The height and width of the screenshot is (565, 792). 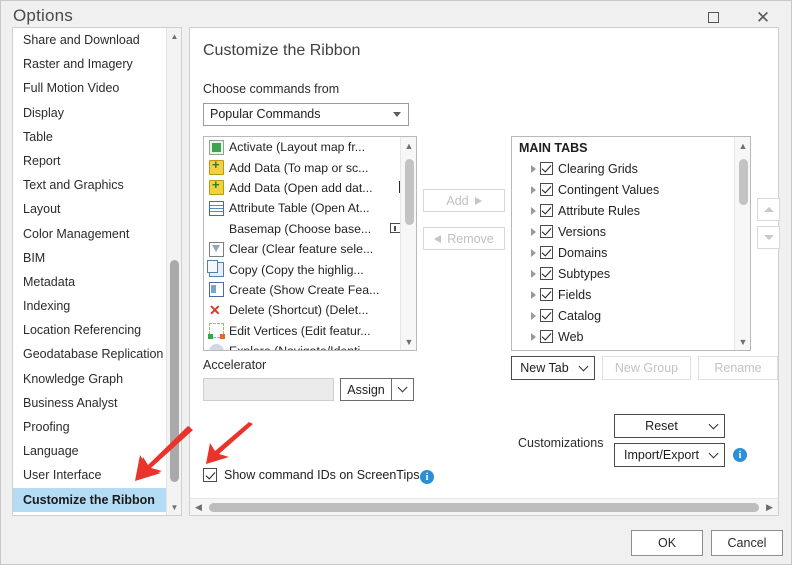 What do you see at coordinates (631, 168) in the screenshot?
I see `tree-item-clearing-grids: Clearing Grids` at bounding box center [631, 168].